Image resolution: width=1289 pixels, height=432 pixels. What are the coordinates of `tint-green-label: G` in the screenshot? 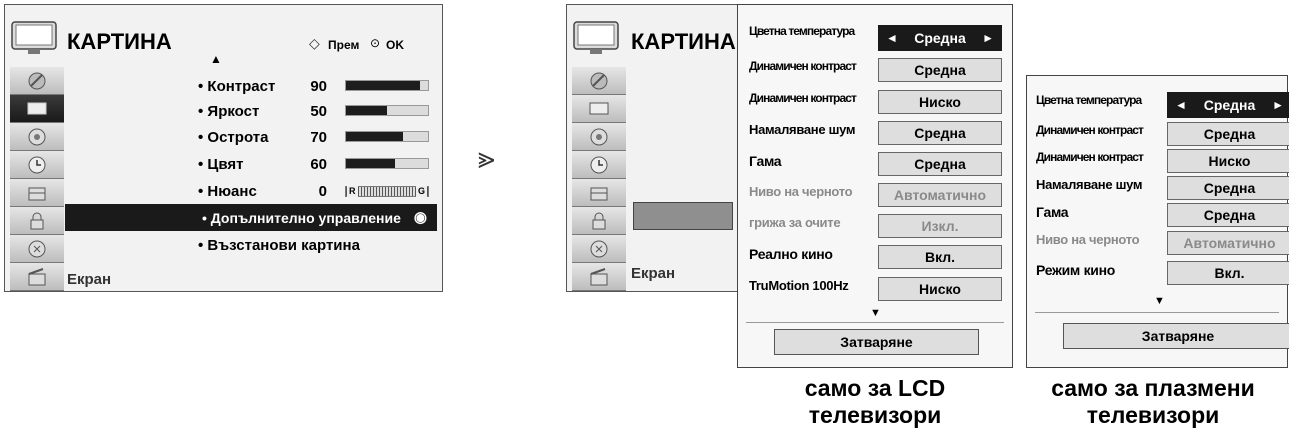 It's located at (421, 191).